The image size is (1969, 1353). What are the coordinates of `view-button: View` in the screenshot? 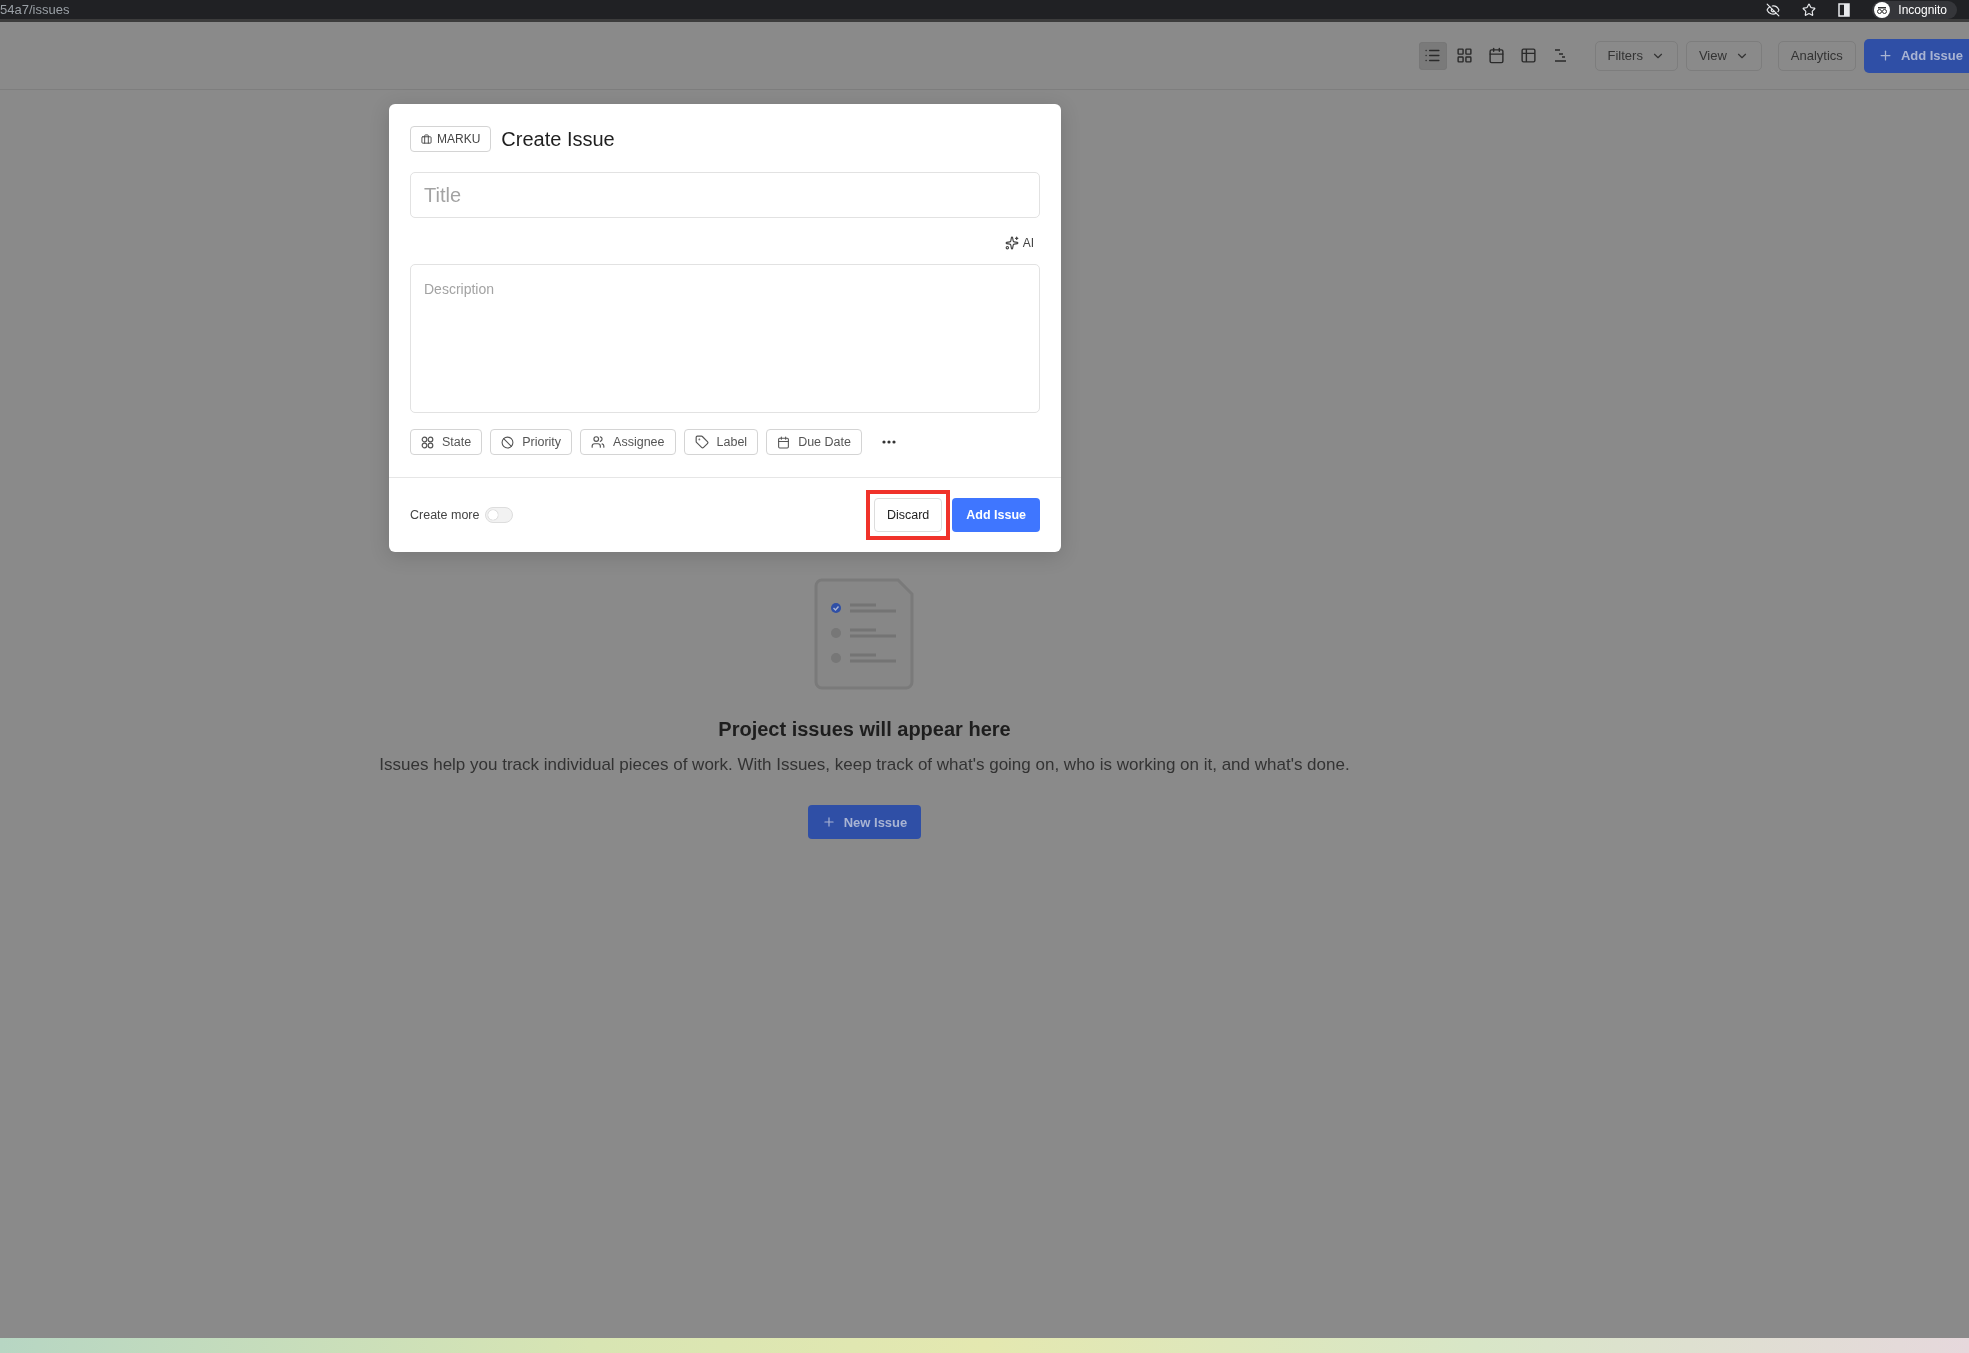 It's located at (1723, 55).